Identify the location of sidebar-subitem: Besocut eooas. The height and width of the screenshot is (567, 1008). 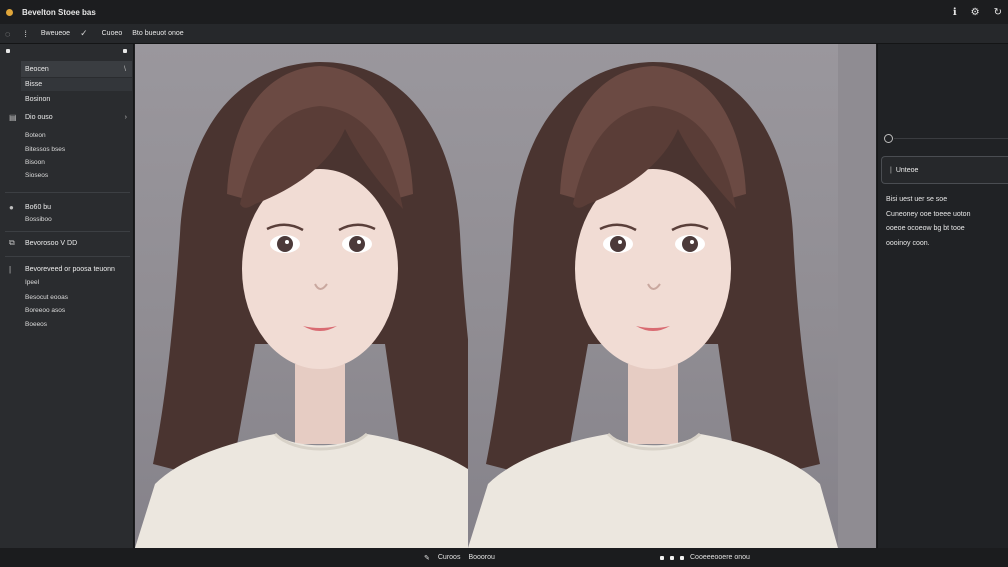
(46, 297).